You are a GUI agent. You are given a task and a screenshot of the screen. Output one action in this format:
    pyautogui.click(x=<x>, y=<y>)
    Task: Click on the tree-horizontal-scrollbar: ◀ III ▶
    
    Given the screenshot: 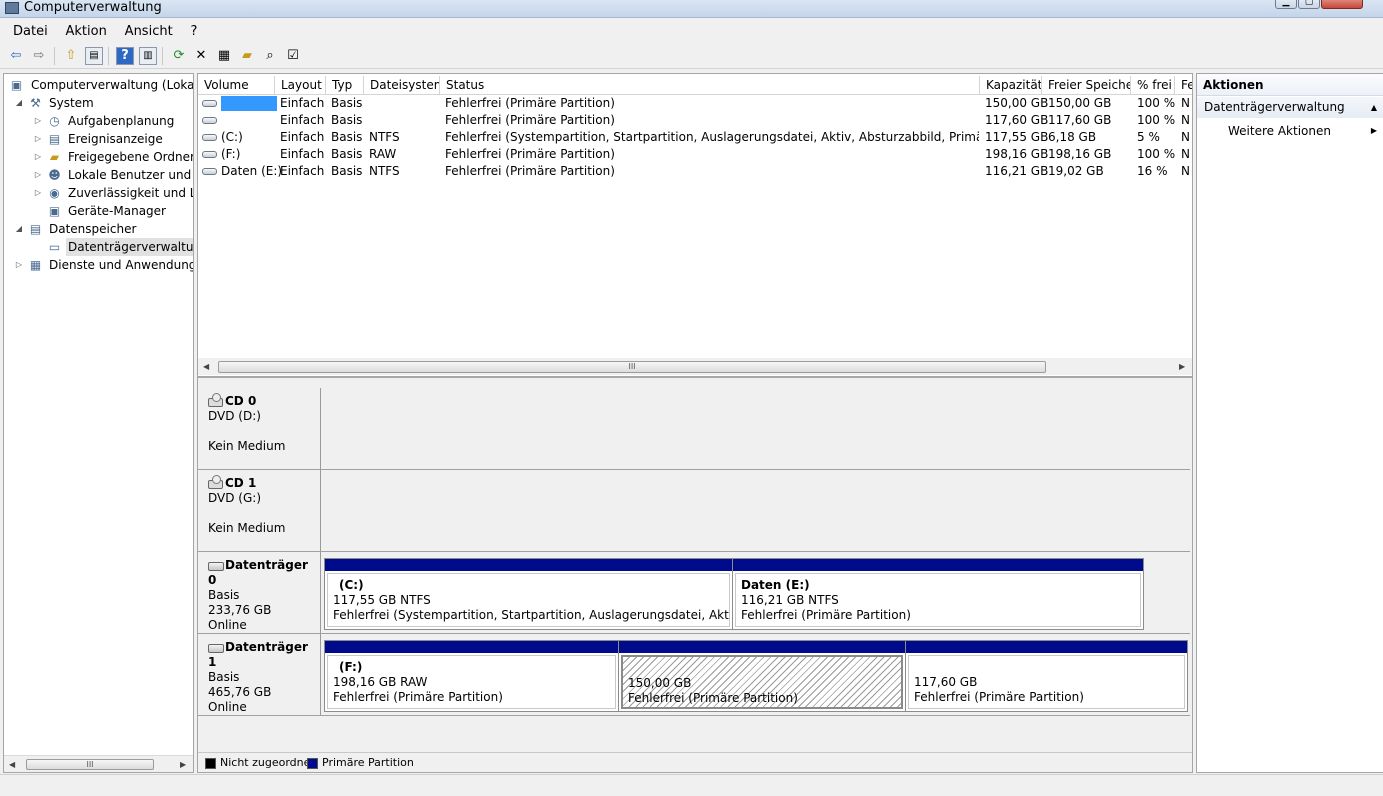 What is the action you would take?
    pyautogui.click(x=98, y=763)
    